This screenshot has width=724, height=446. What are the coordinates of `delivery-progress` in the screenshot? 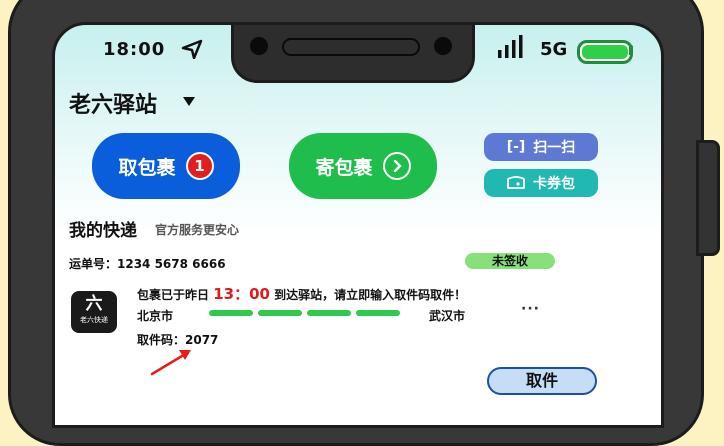 It's located at (304, 313).